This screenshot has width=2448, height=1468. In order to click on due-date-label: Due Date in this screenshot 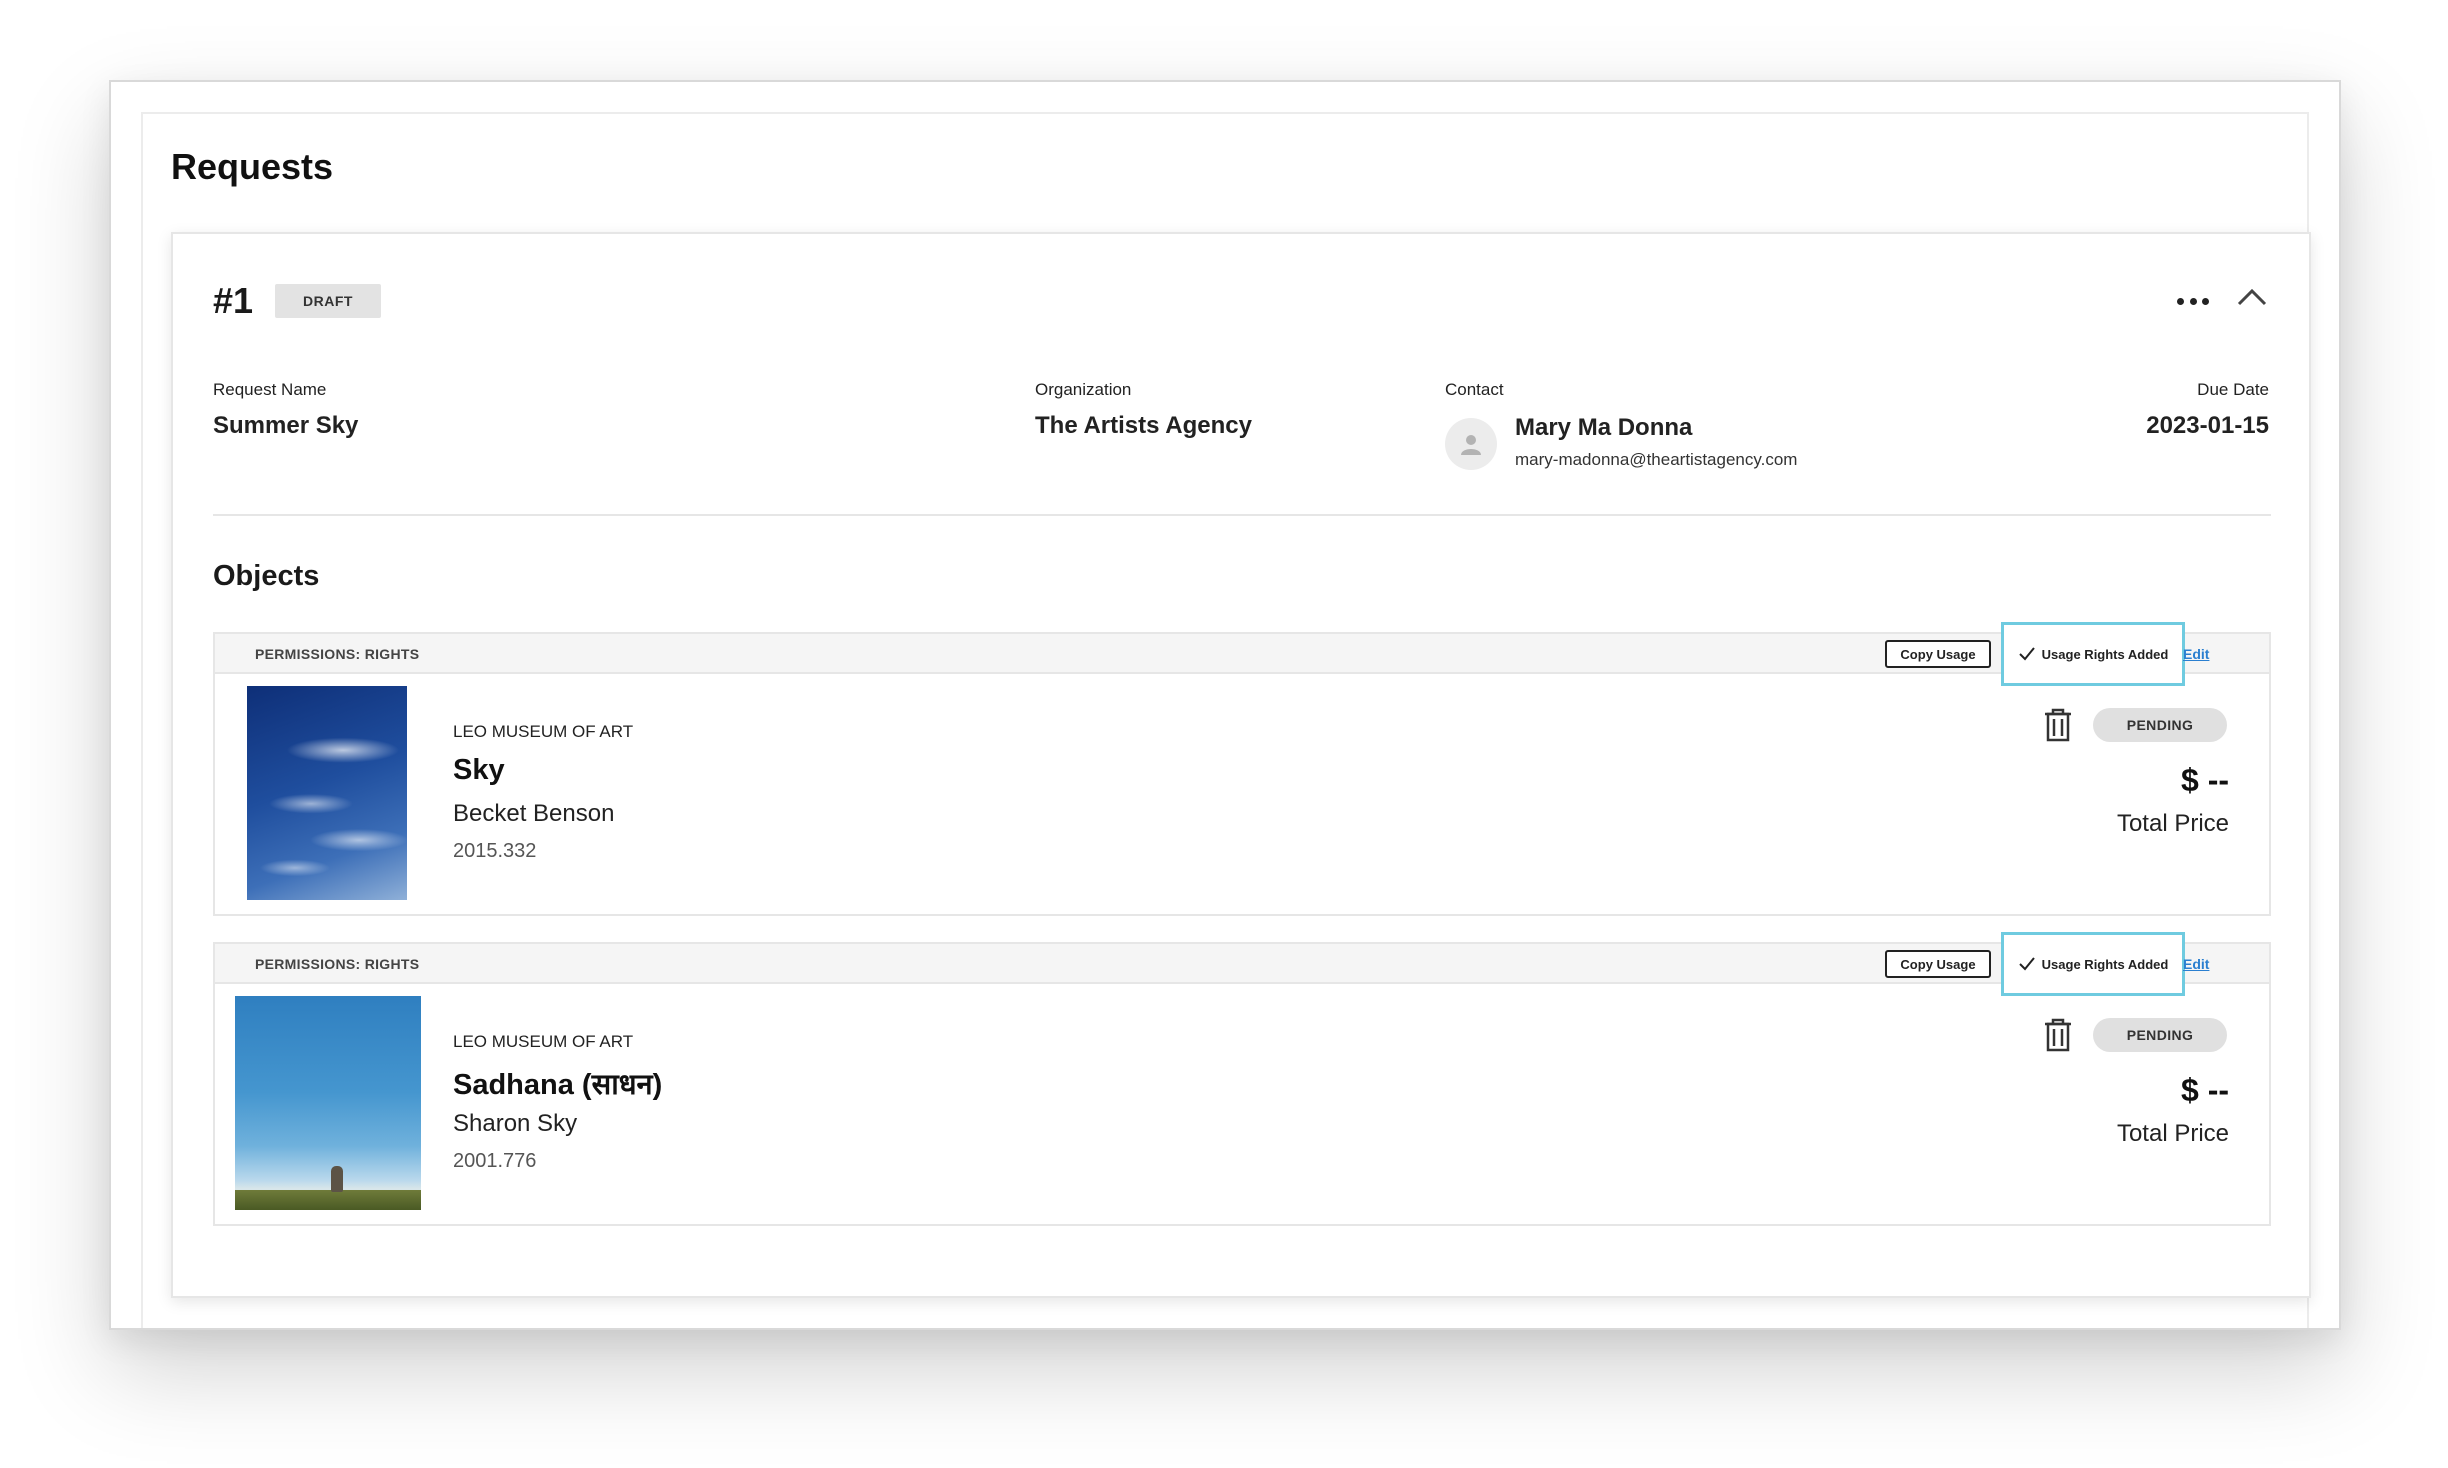, I will do `click(2233, 389)`.